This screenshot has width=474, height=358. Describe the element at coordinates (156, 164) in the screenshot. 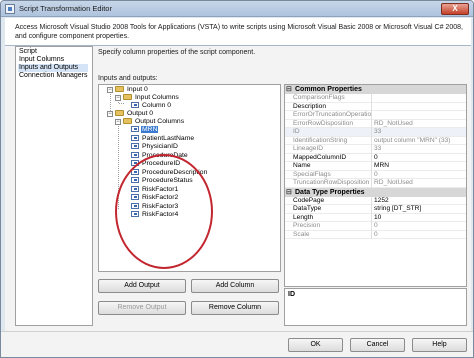

I see `tree-node-output-column: ProcedureID` at that location.